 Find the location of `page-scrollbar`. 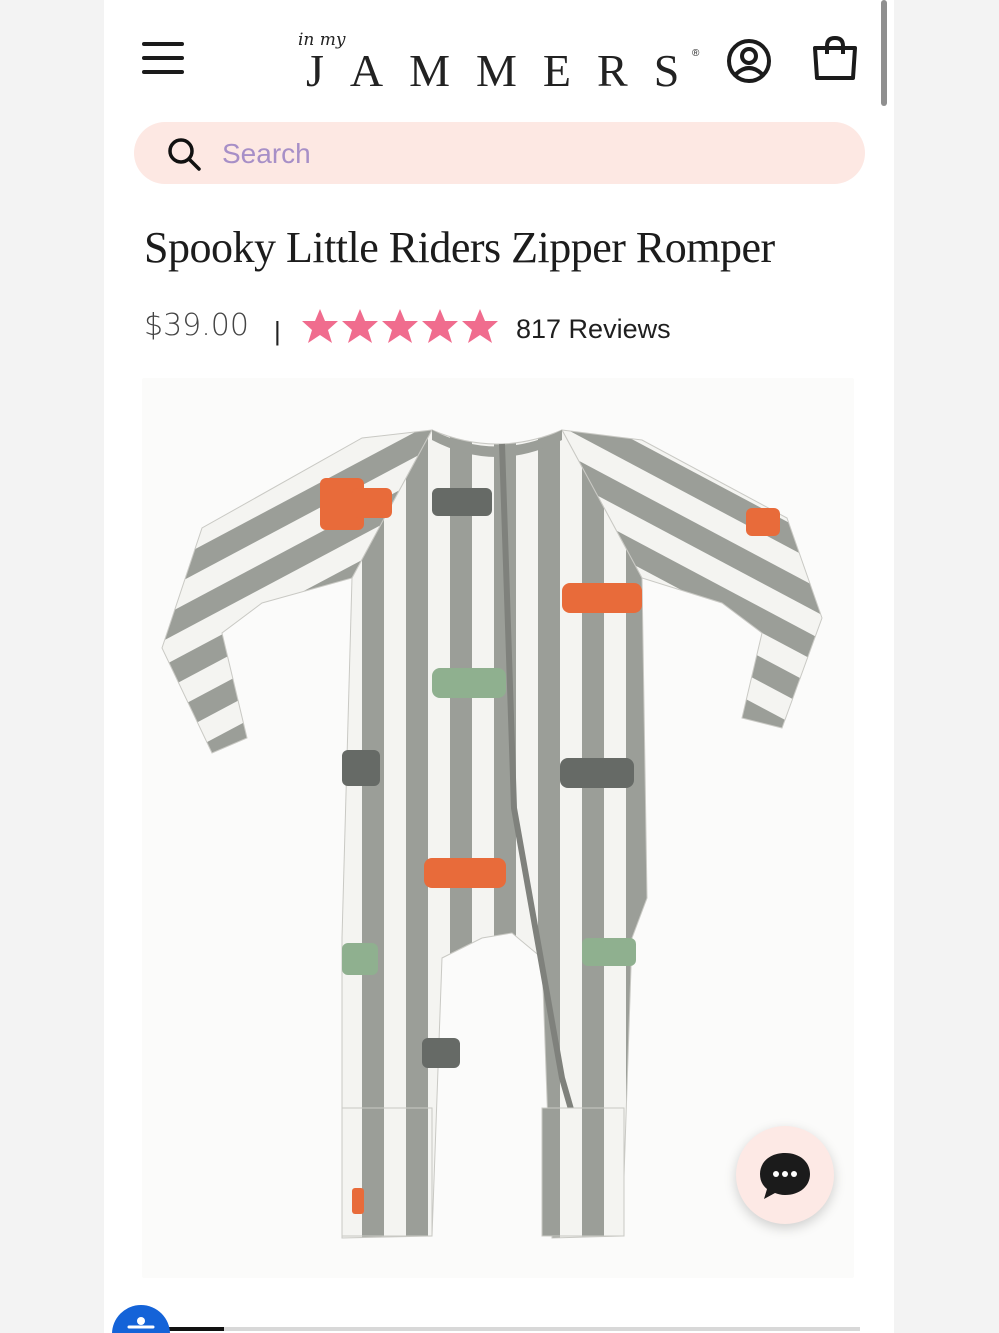

page-scrollbar is located at coordinates (884, 53).